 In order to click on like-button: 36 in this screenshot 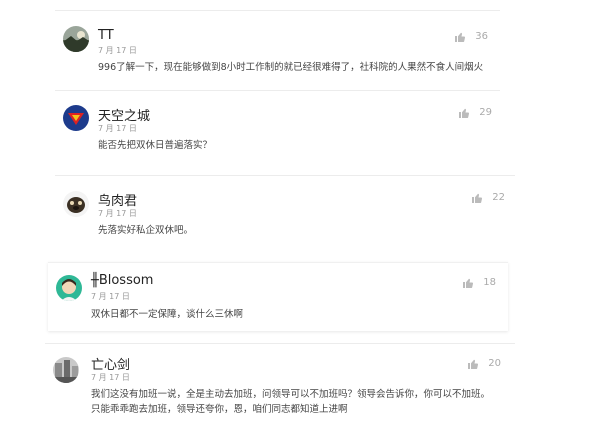, I will do `click(471, 36)`.